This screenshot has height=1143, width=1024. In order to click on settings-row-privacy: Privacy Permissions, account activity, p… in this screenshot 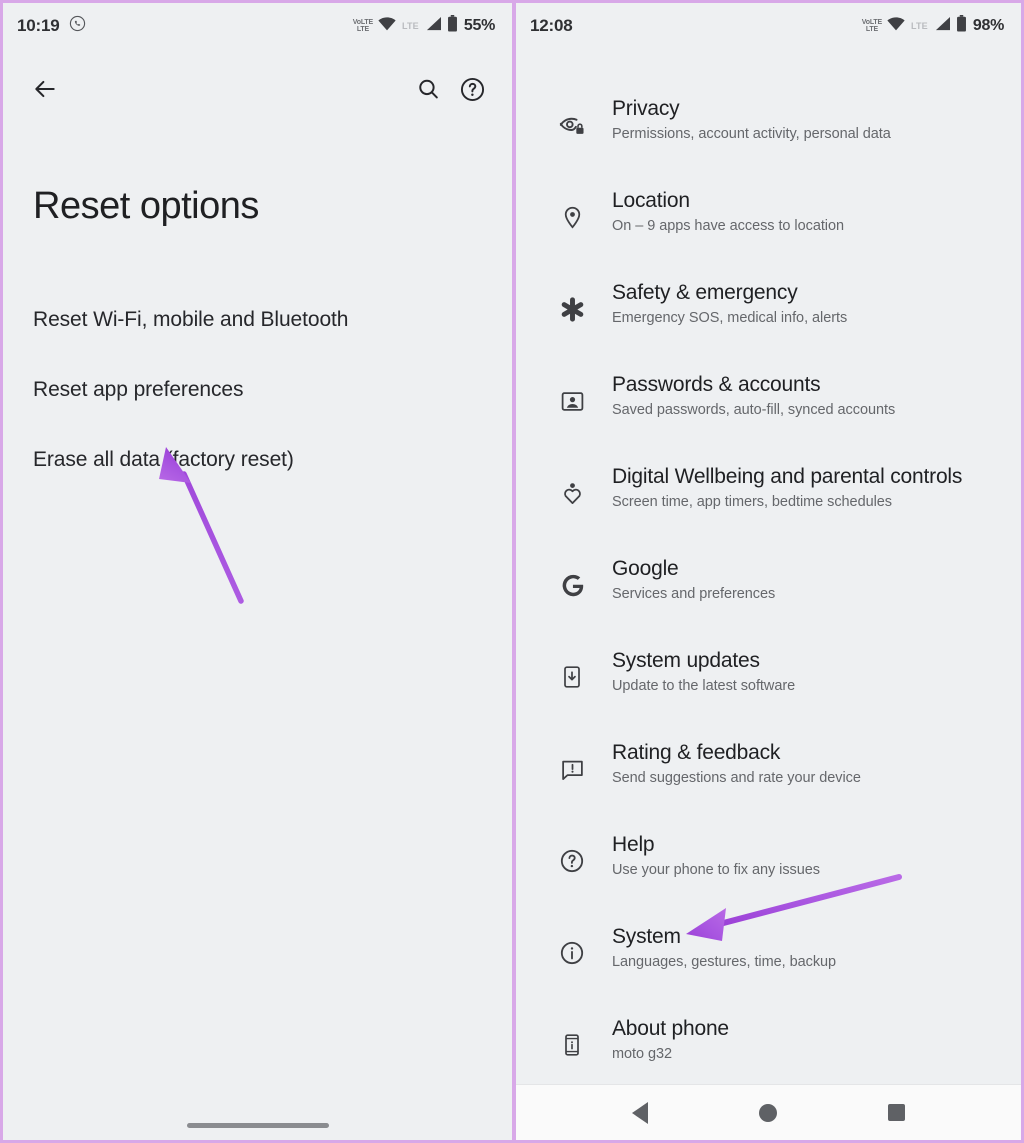, I will do `click(768, 129)`.